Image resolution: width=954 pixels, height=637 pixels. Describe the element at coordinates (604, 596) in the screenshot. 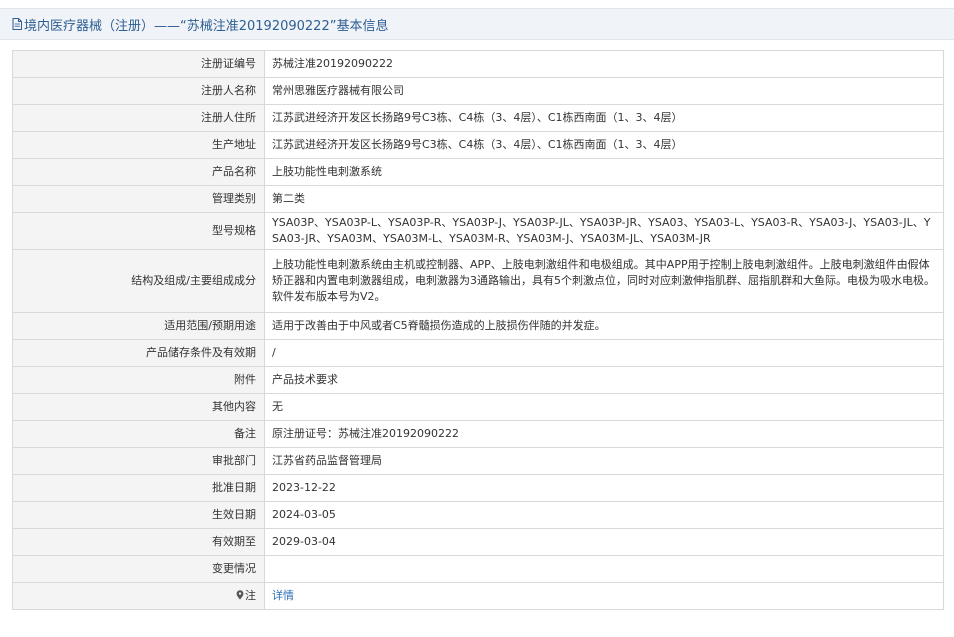

I see `note-value-cell: 详情` at that location.